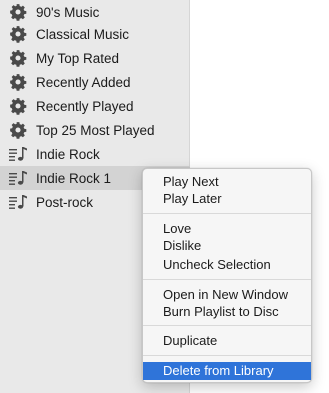 The height and width of the screenshot is (393, 329). What do you see at coordinates (227, 295) in the screenshot?
I see `menu-item-open-in-new-window: Open in New Window` at bounding box center [227, 295].